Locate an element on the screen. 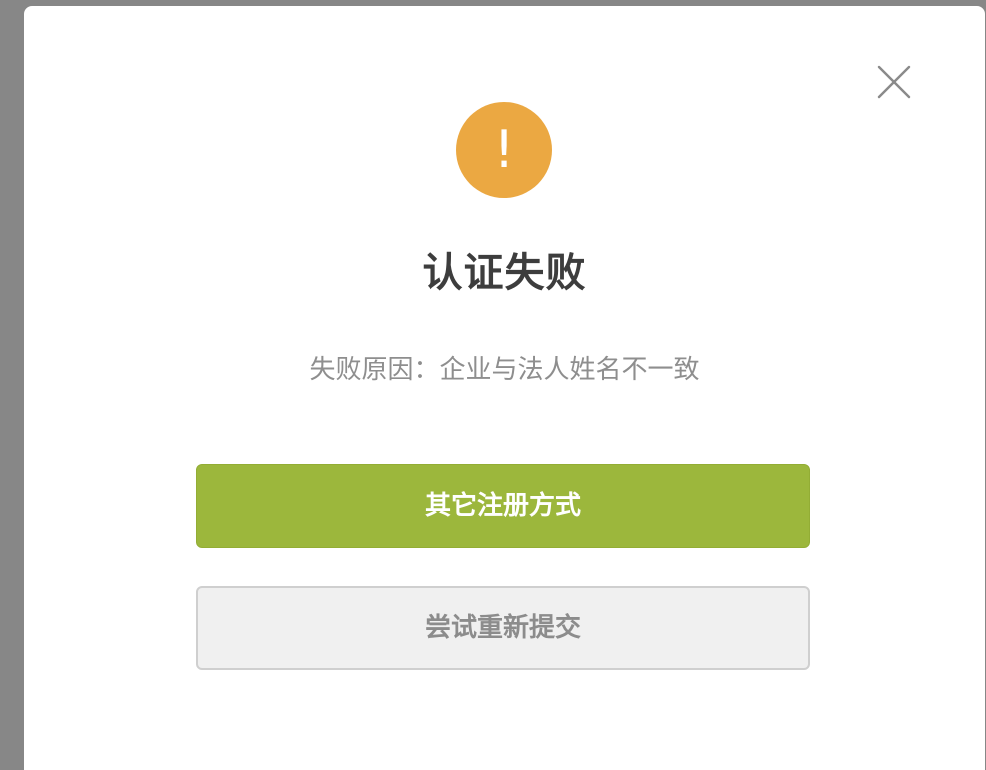  close-icon is located at coordinates (894, 82).